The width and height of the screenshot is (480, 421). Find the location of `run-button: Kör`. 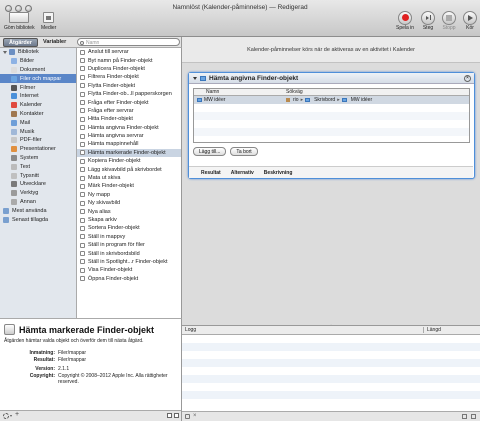

run-button: Kör is located at coordinates (470, 20).